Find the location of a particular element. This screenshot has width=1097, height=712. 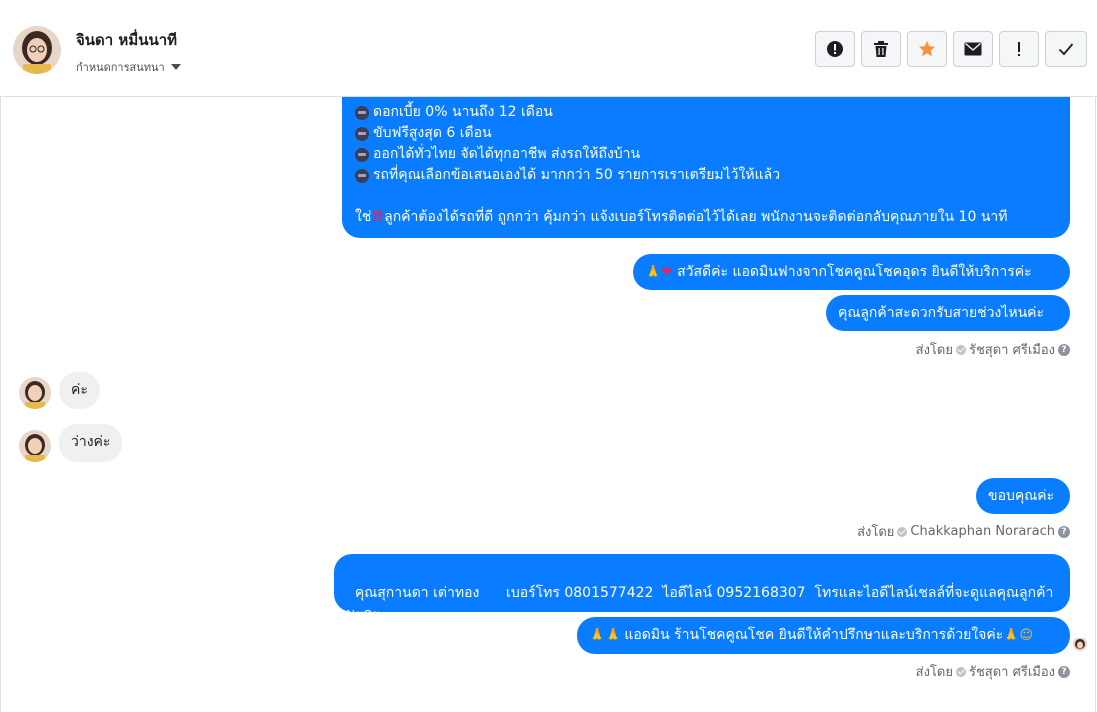

mark-unread-button is located at coordinates (973, 49).